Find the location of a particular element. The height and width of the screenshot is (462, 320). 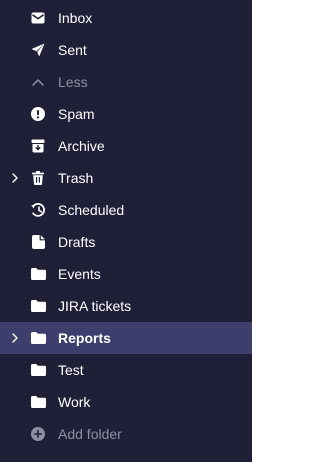

folder-item-scheduled: Scheduled is located at coordinates (126, 210).